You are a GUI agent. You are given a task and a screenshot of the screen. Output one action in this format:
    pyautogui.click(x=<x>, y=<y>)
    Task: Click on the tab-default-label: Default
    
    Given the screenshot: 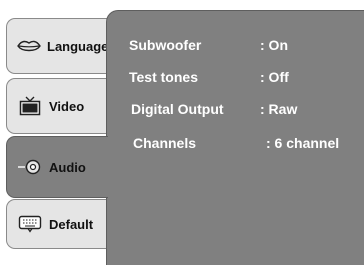 What is the action you would take?
    pyautogui.click(x=71, y=224)
    